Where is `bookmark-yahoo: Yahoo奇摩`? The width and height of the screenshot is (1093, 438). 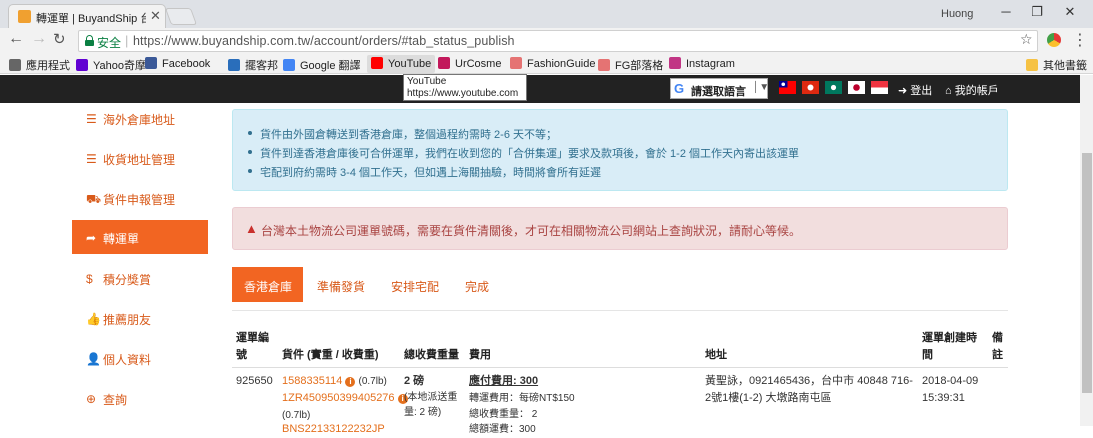
bookmark-yahoo: Yahoo奇摩 is located at coordinates (111, 65).